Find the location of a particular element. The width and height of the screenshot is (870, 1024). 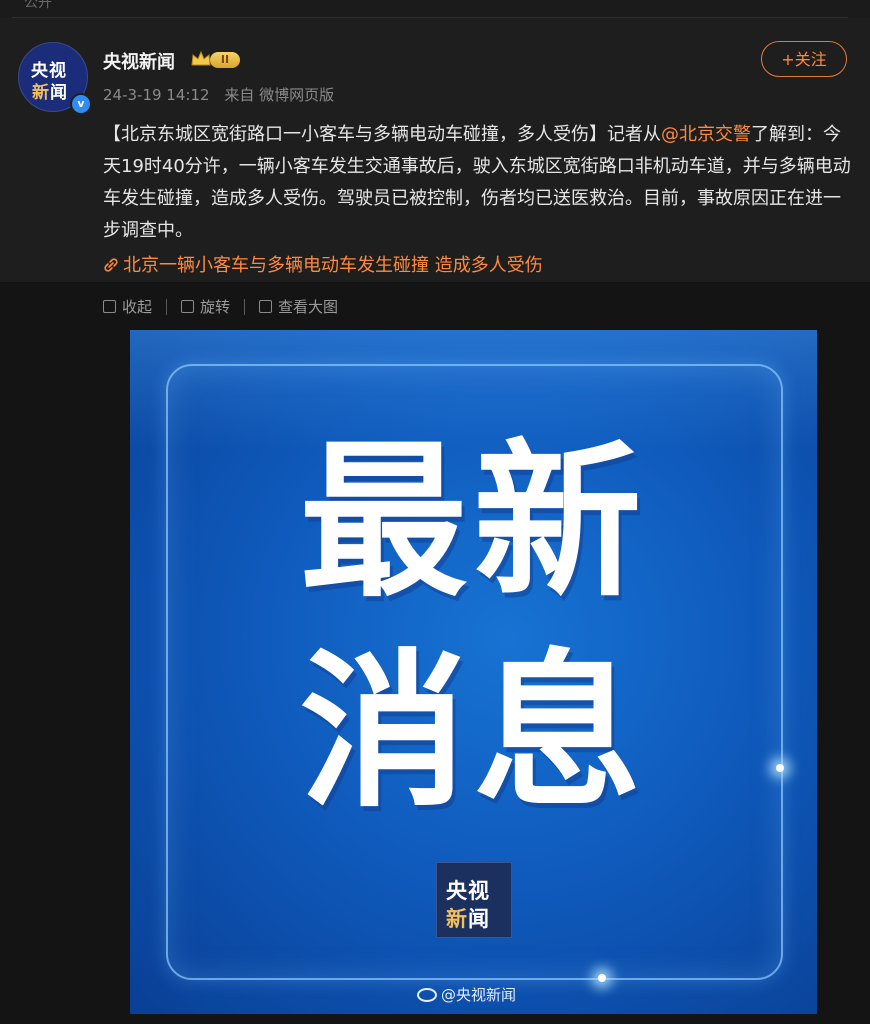

weibo-icon is located at coordinates (427, 995).